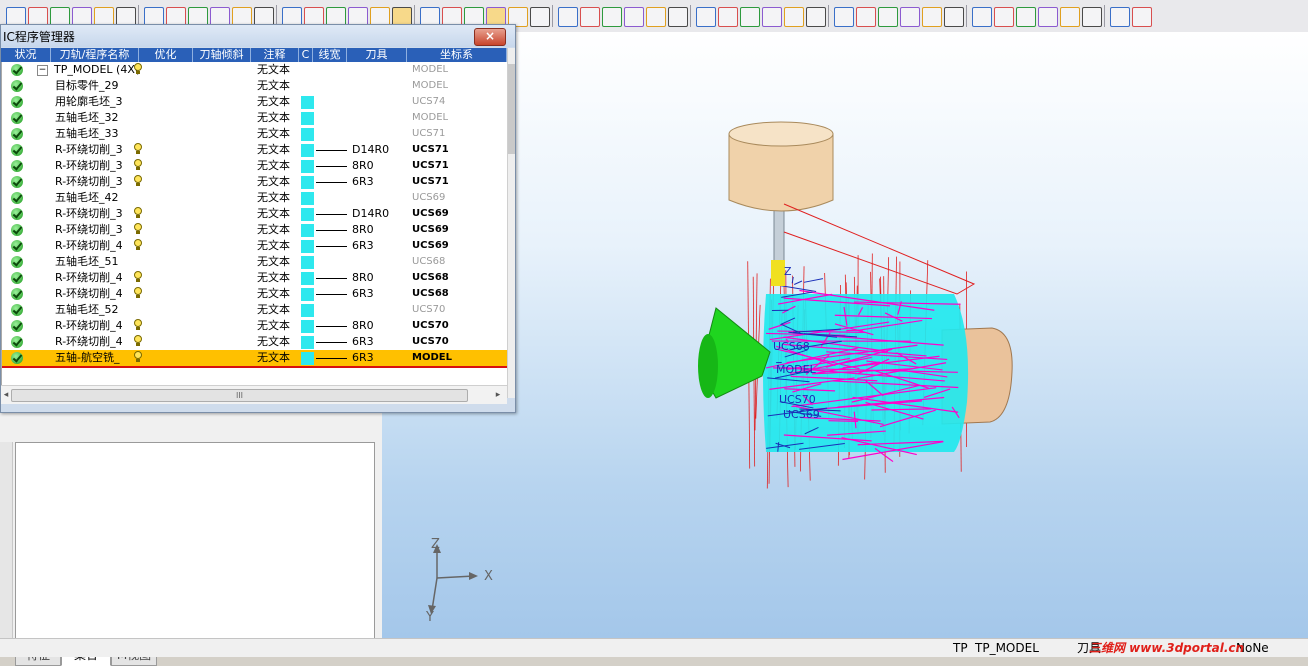  What do you see at coordinates (255, 230) in the screenshot?
I see `program-row: R-环绕切削_3无文本8R0UCS69` at bounding box center [255, 230].